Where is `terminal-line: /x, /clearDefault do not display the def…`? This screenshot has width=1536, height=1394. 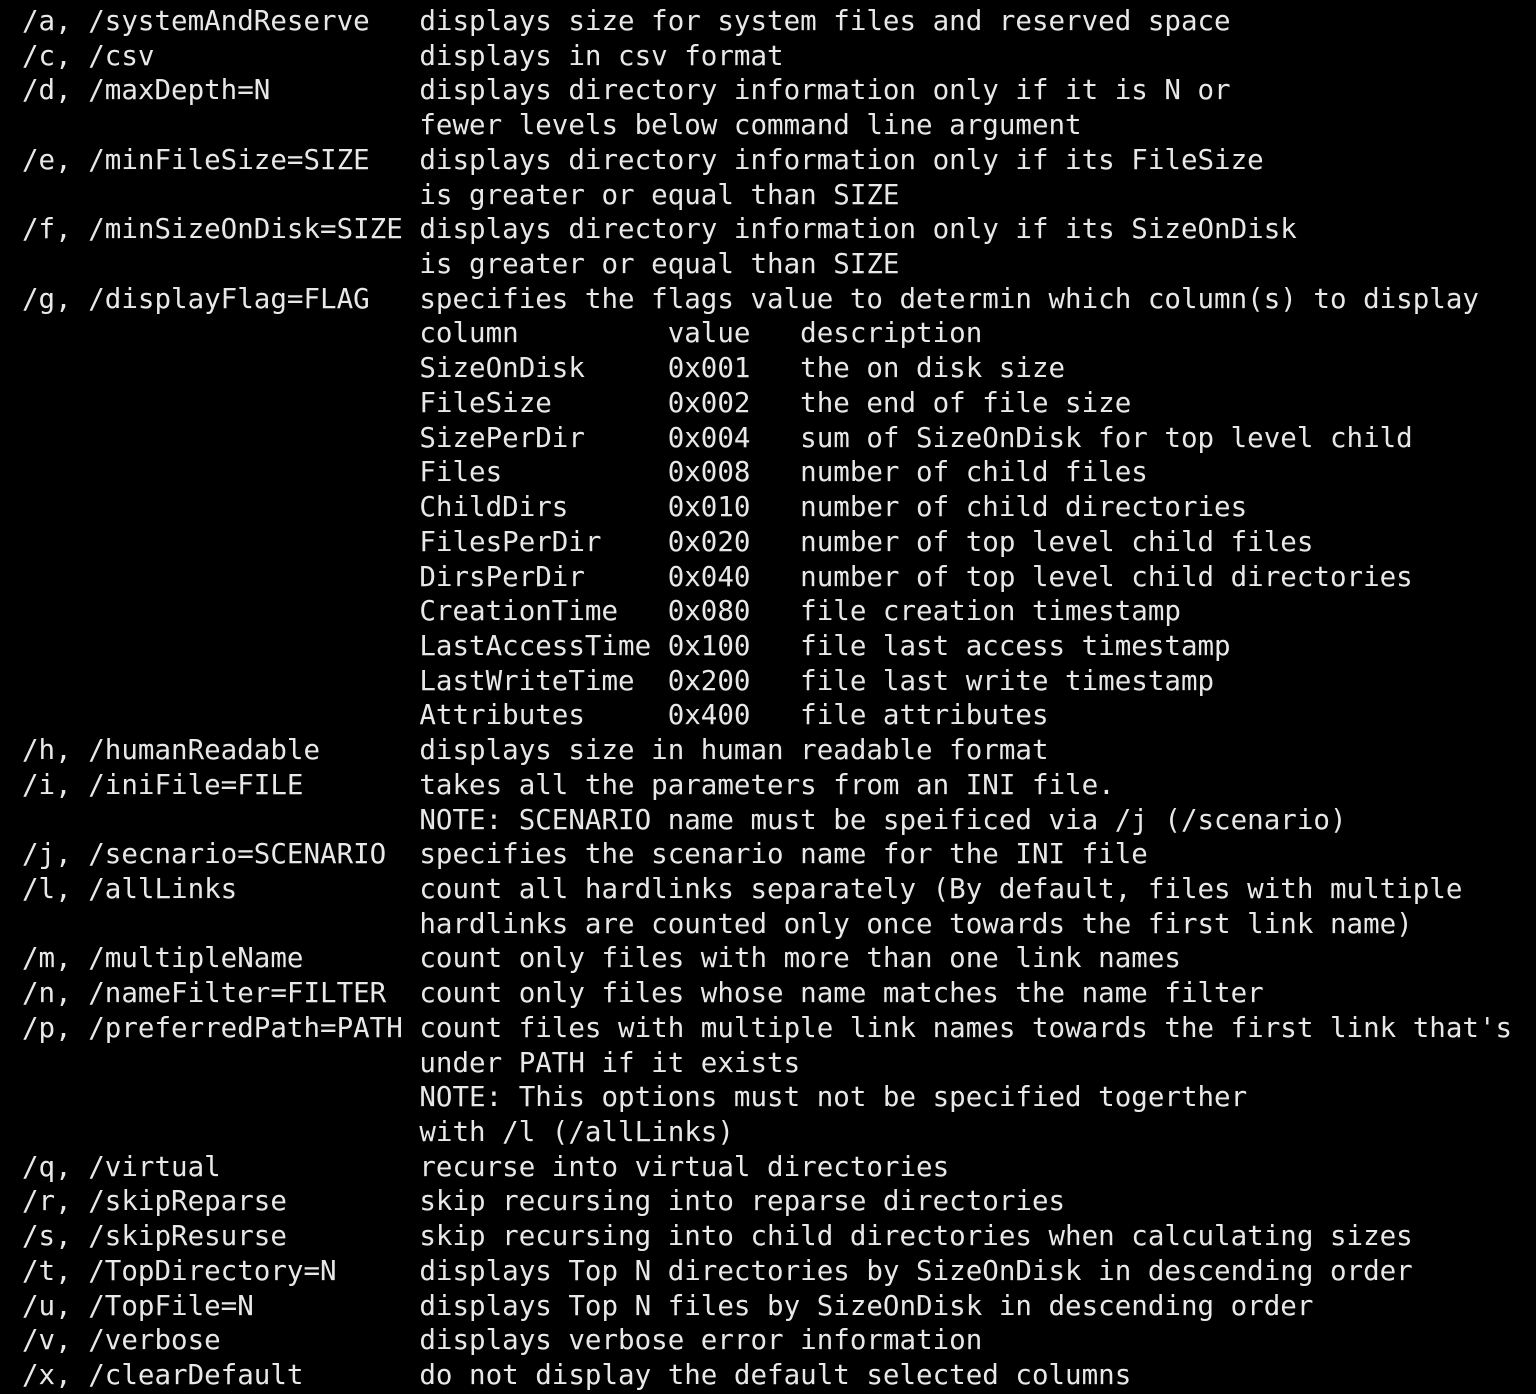
terminal-line: /x, /clearDefault do not display the def… is located at coordinates (577, 1375).